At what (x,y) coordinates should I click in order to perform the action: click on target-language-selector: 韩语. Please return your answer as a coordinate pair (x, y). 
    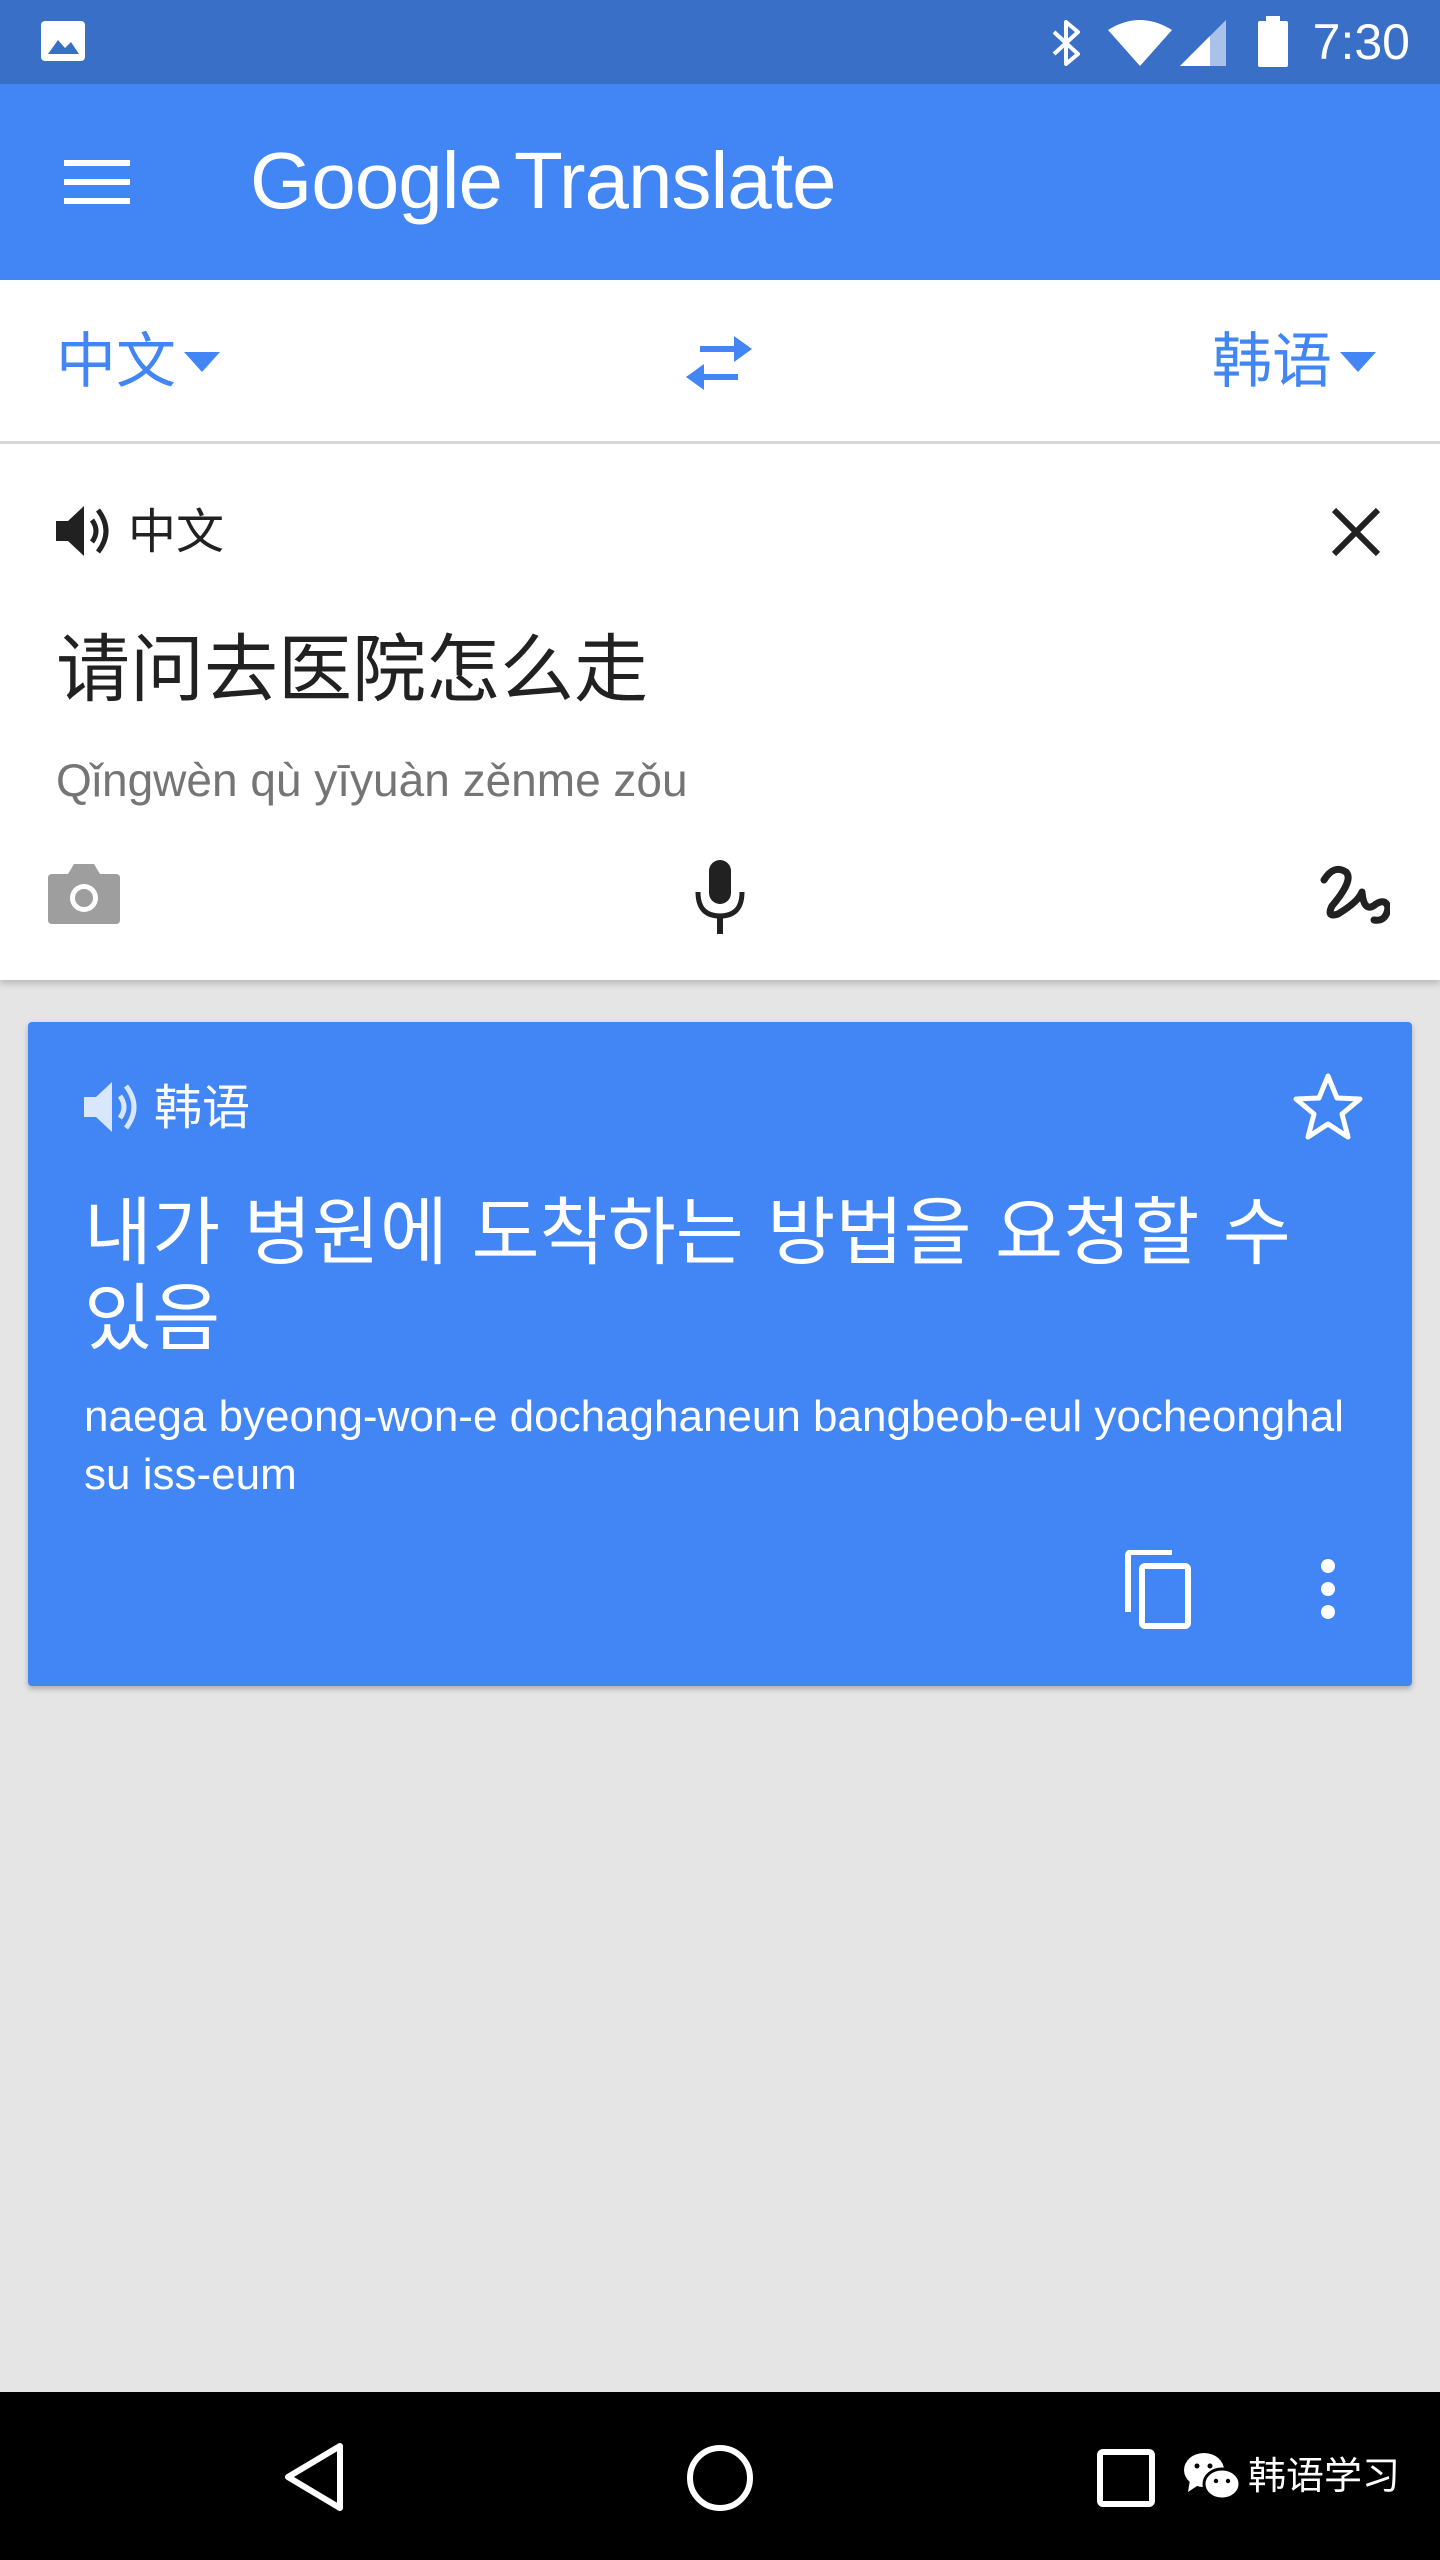
    Looking at the image, I should click on (1294, 362).